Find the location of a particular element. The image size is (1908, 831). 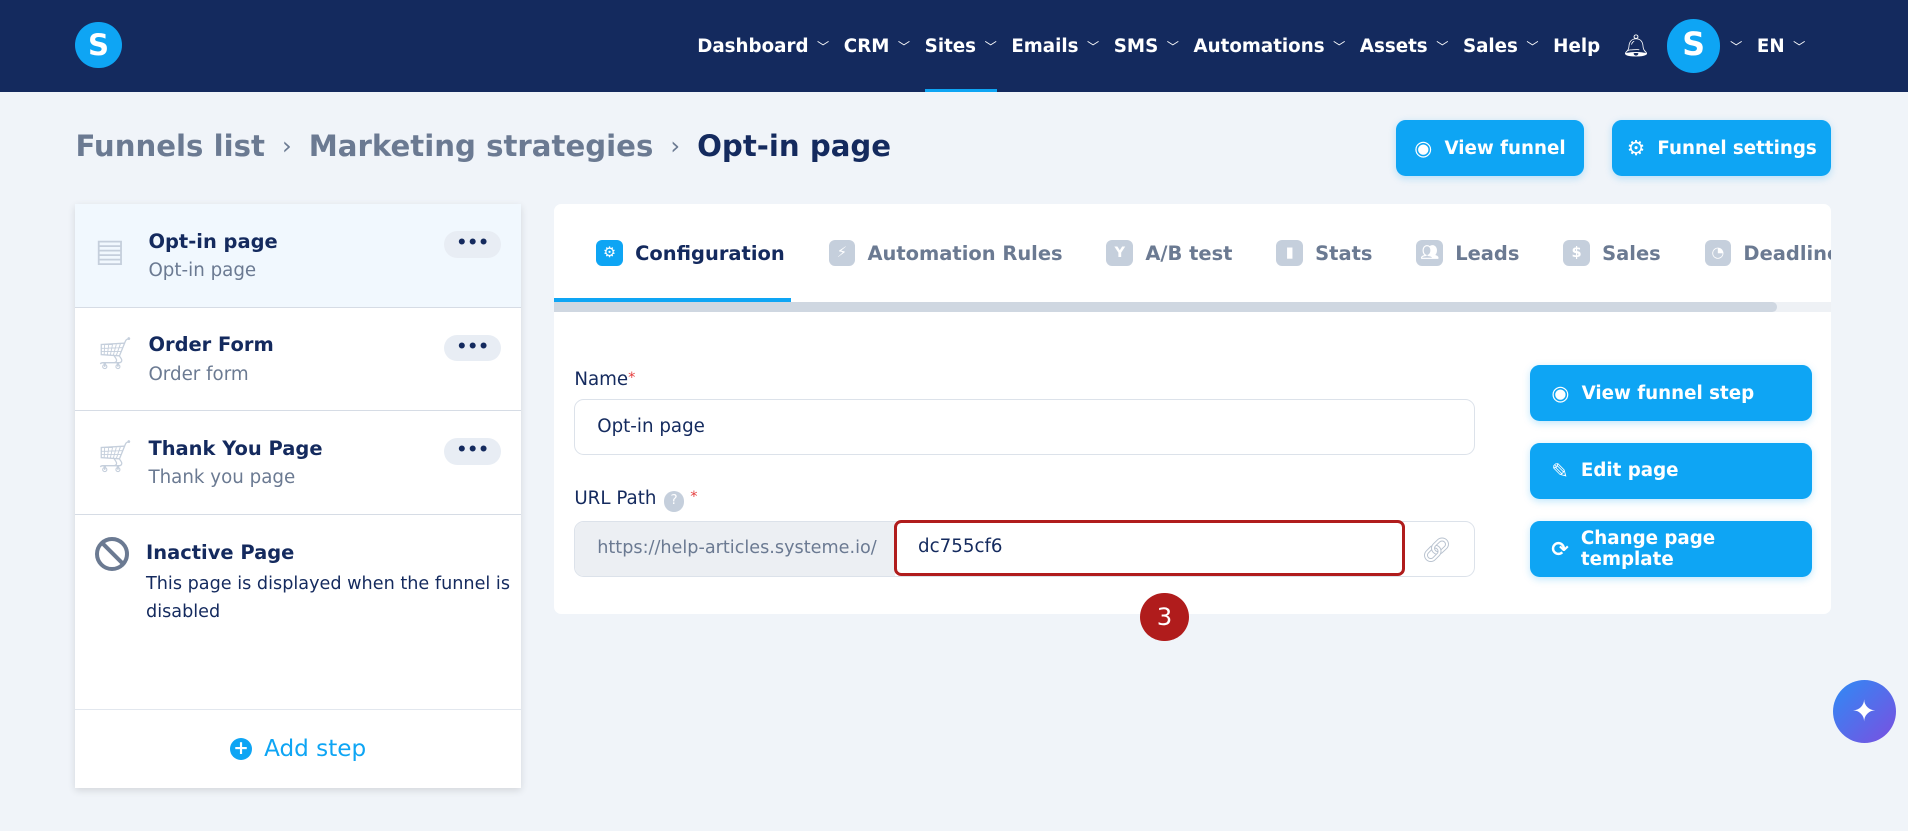

step-item: 🛒︎ Order Form Order form ••• is located at coordinates (298, 360).